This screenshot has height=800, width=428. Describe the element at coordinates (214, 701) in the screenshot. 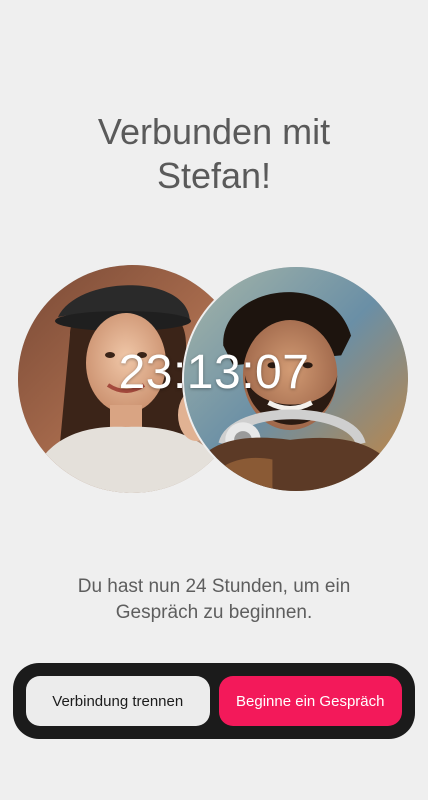

I see `action-bar: Verbindung trennen Beginne ein Gespräch` at that location.